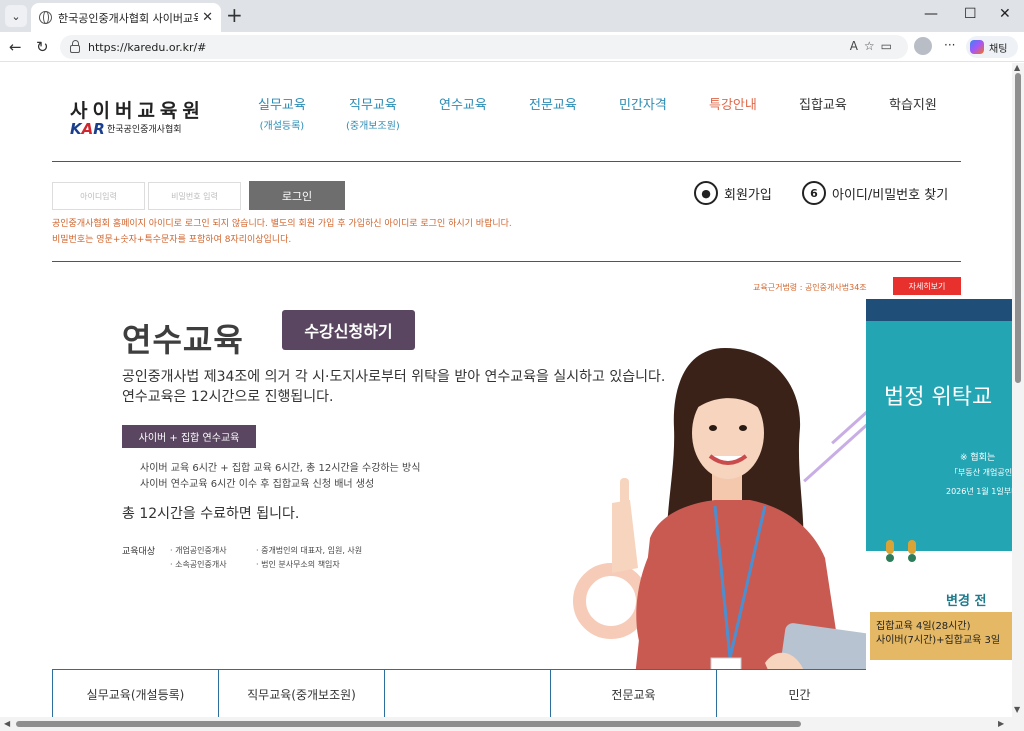 This screenshot has width=1024, height=731. I want to click on bottom-tab-bar: 실무교육(개설등록) 직무교육(중개보조원) 연수교육 전문교육 민간, so click(467, 693).